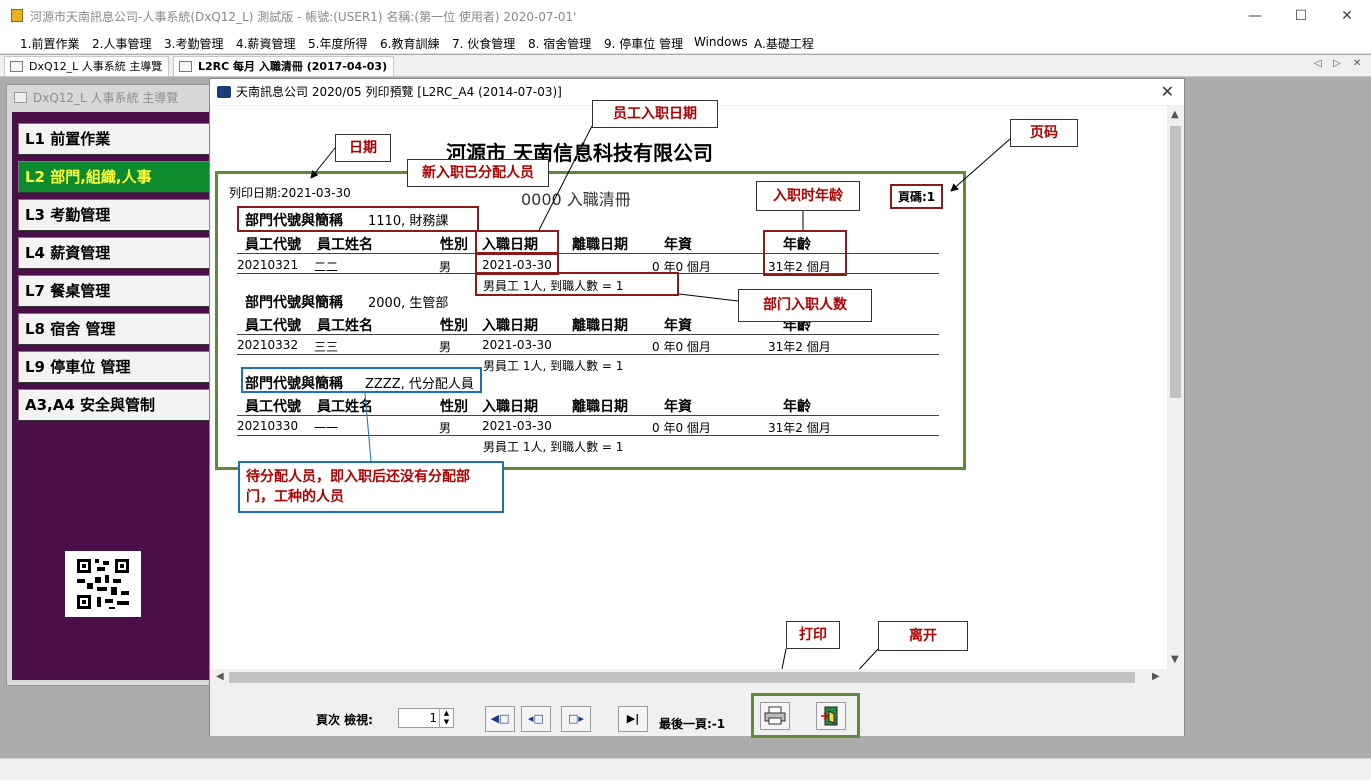 The width and height of the screenshot is (1371, 780). Describe the element at coordinates (117, 329) in the screenshot. I see `nav-item-dormitory: L8 宿舍 管理` at that location.